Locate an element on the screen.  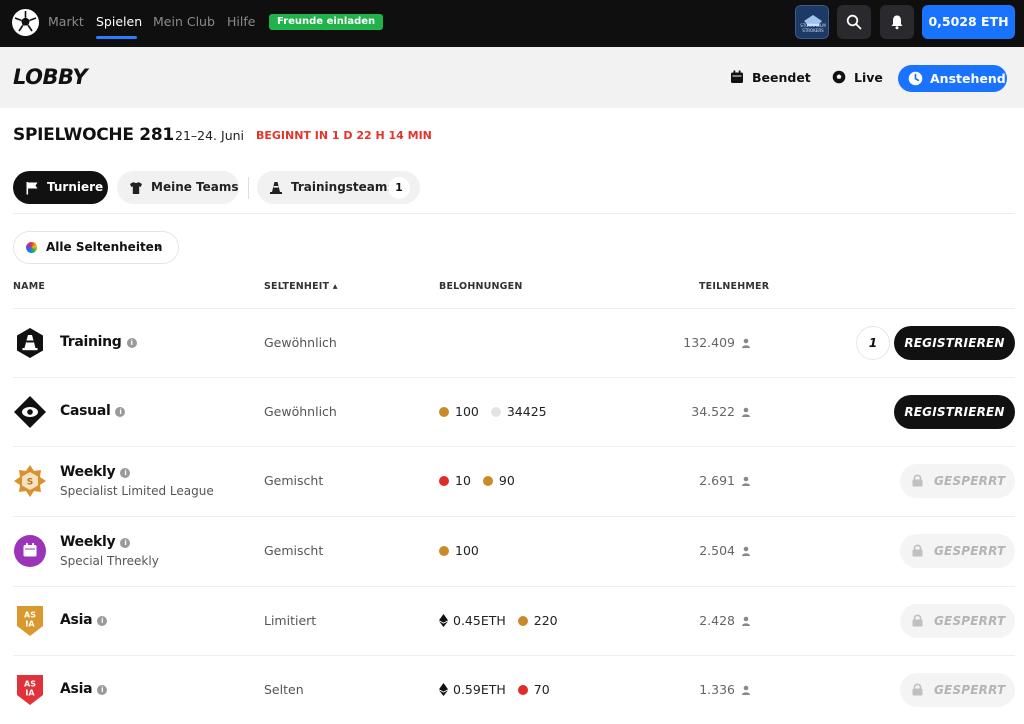
svg-text: IA is located at coordinates (30, 624).